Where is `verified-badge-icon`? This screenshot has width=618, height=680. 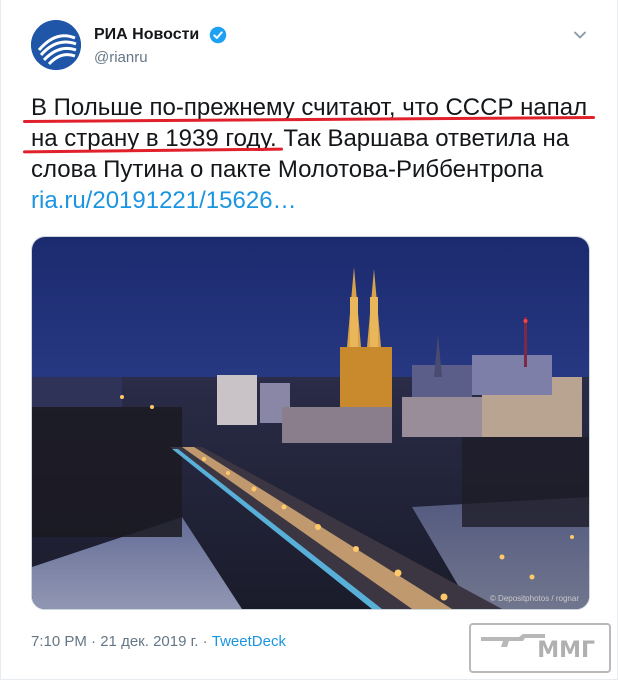 verified-badge-icon is located at coordinates (217, 35).